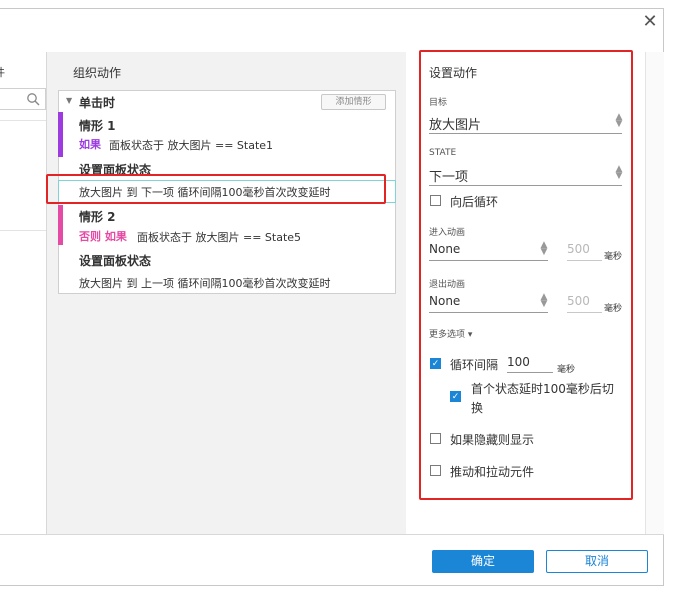  Describe the element at coordinates (216, 189) in the screenshot. I see `highlight-box` at that location.